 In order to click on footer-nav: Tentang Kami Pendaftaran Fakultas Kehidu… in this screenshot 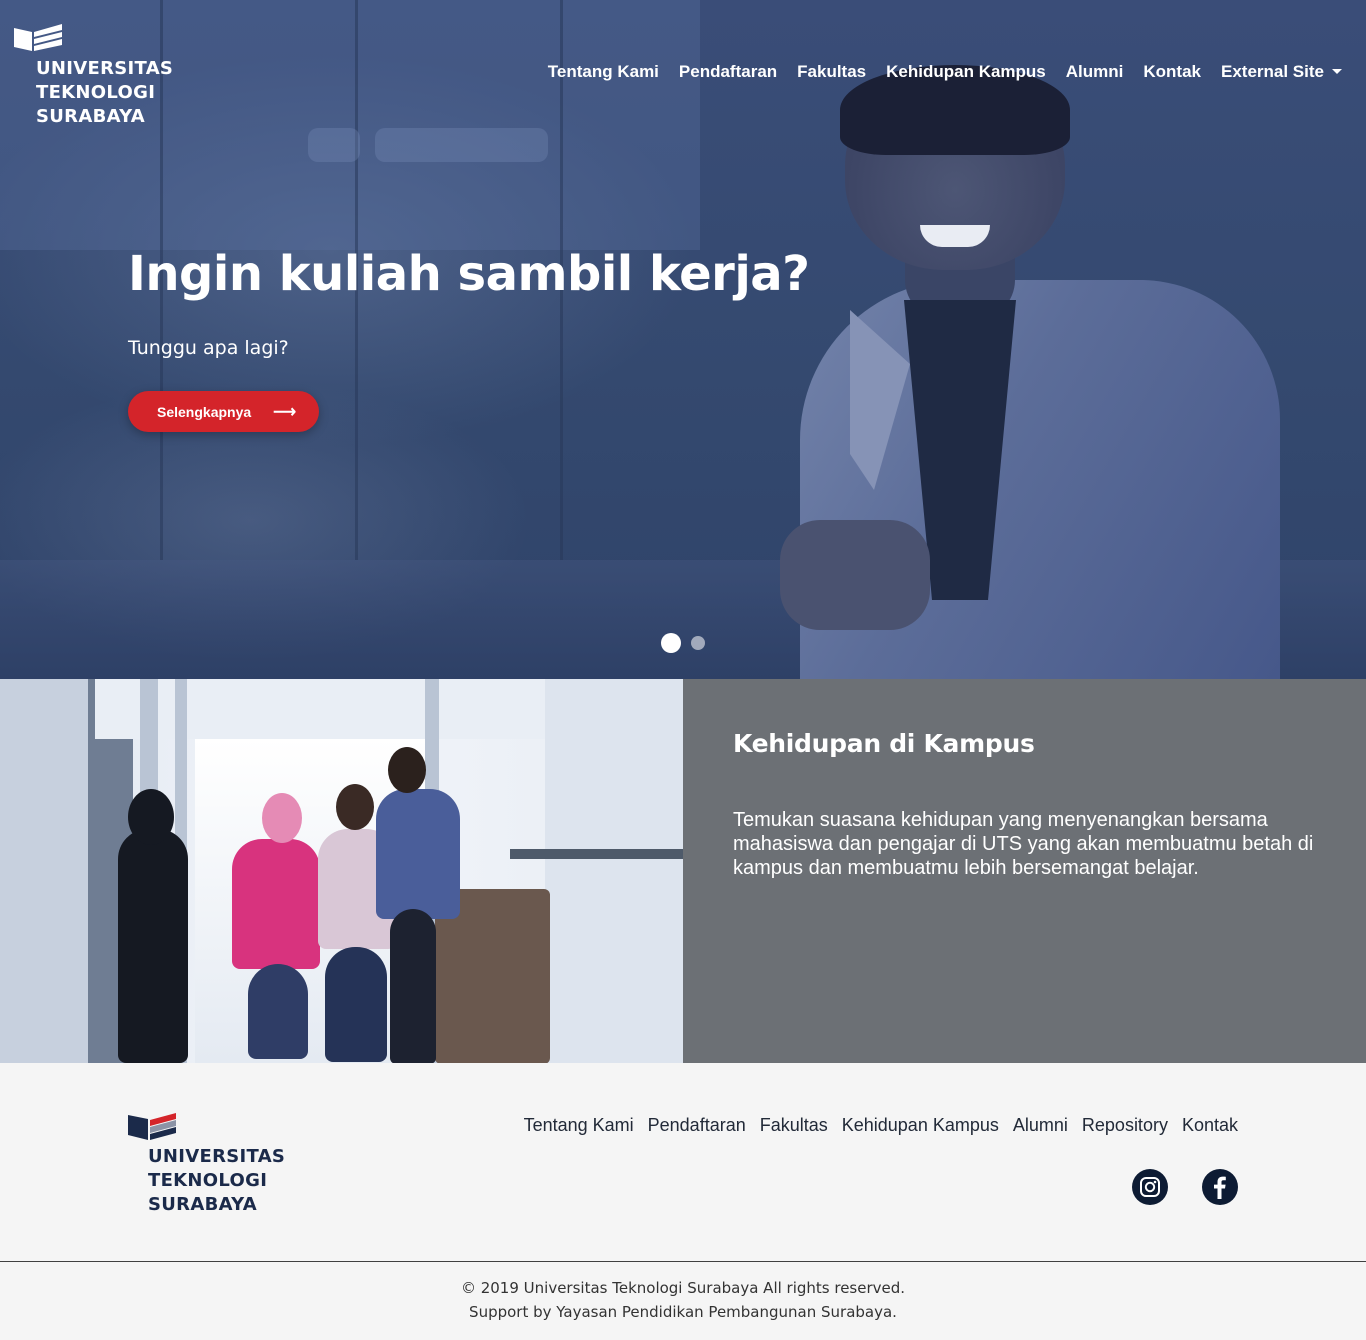, I will do `click(881, 1125)`.